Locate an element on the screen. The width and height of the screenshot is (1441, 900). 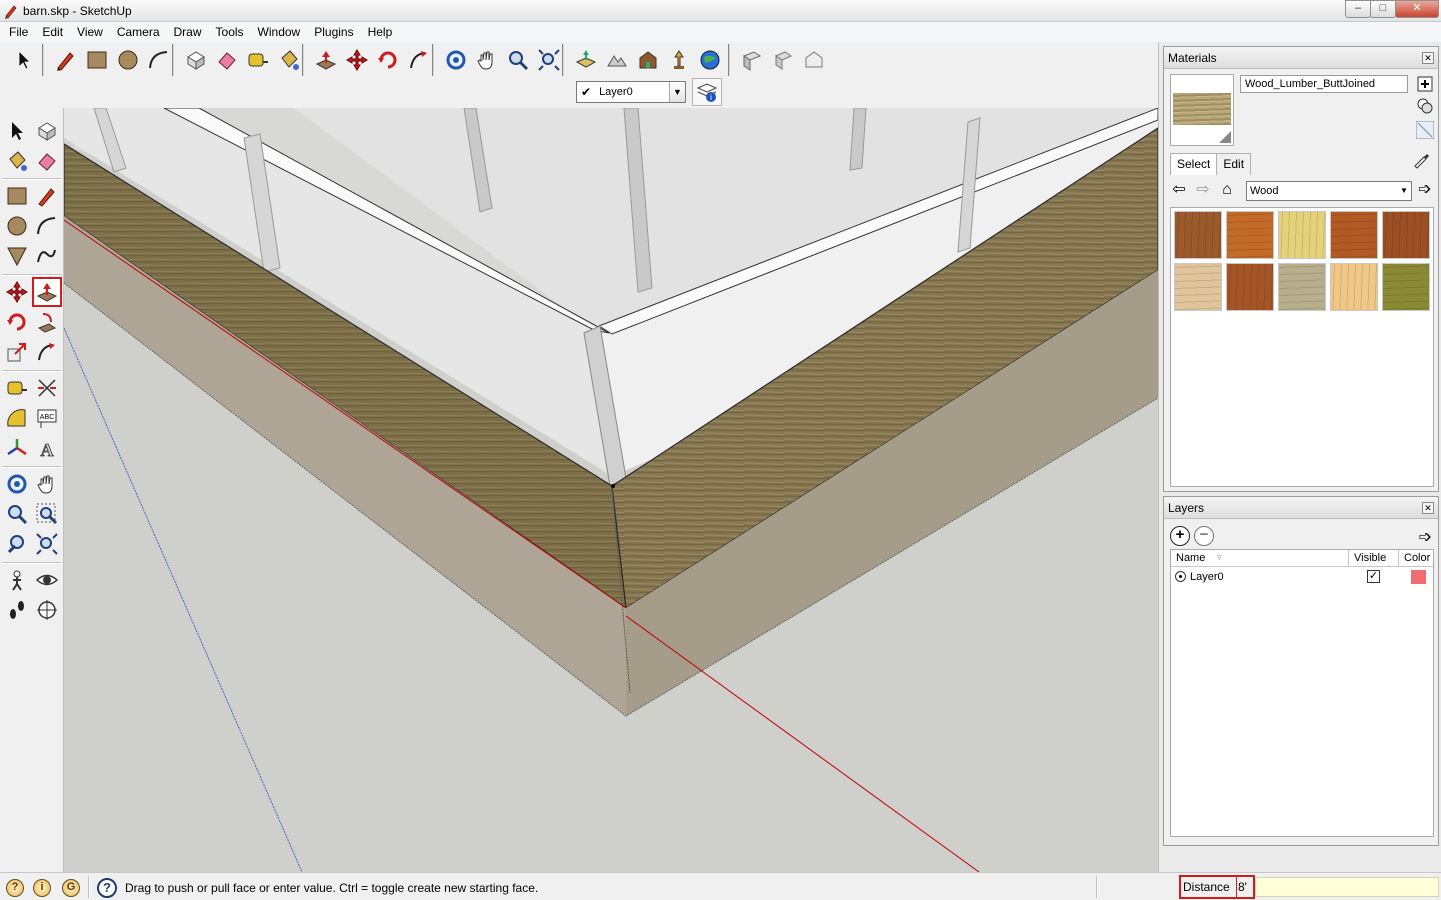
geo-location-icon: ? is located at coordinates (15, 888).